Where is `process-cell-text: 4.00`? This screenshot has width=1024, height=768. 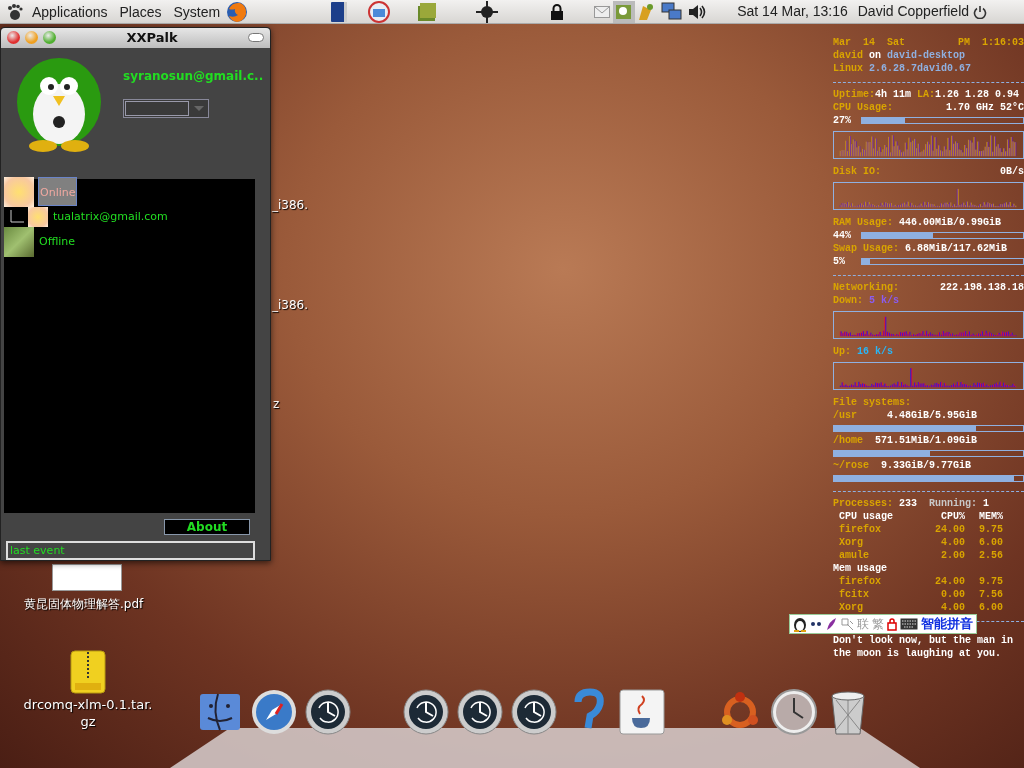 process-cell-text: 4.00 is located at coordinates (952, 542).